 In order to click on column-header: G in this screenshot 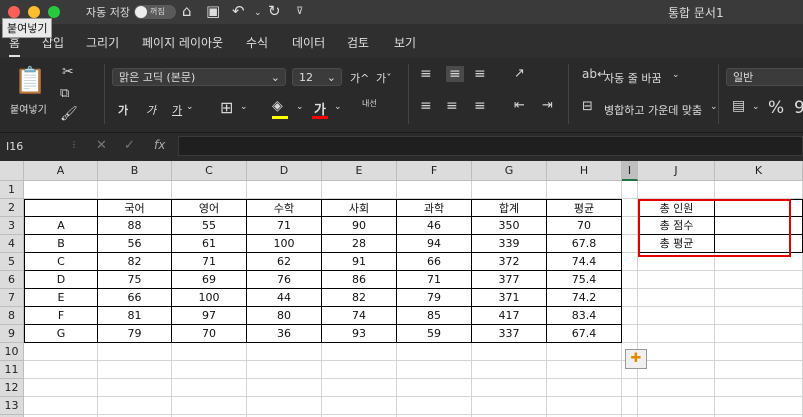, I will do `click(509, 171)`.